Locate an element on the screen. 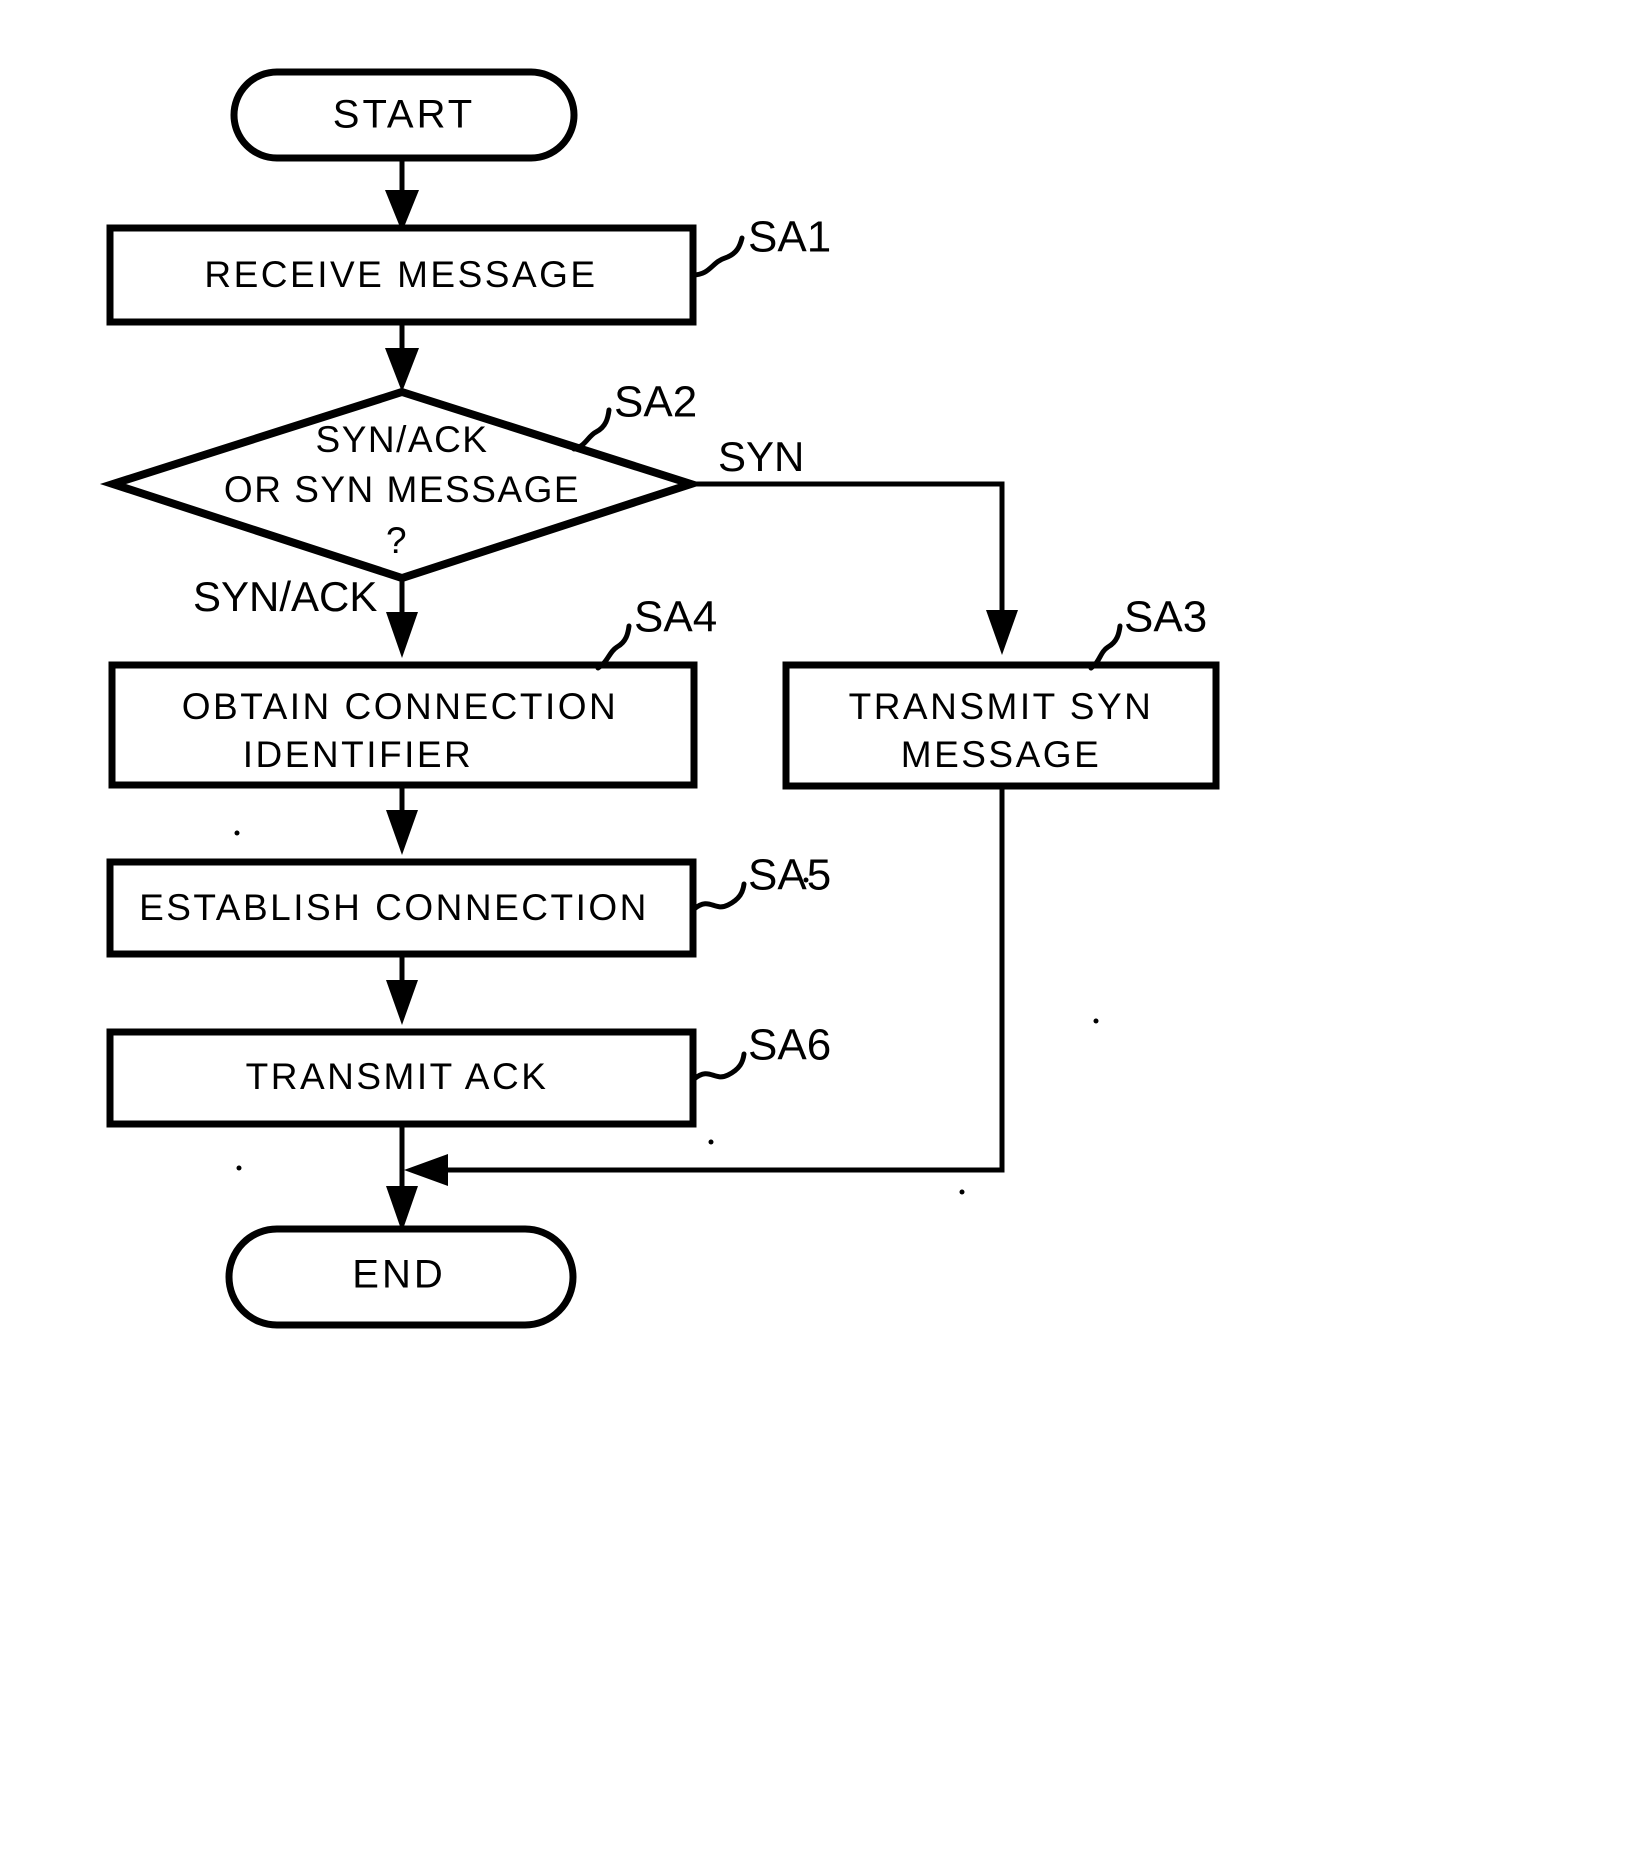 This screenshot has height=1870, width=1633. sa2-label-line1: SYN/ACK is located at coordinates (402, 439).